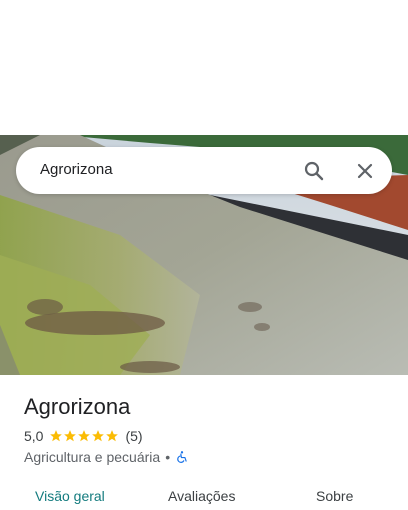 The image size is (408, 510). I want to click on tab-reviews: Avaliações, so click(201, 496).